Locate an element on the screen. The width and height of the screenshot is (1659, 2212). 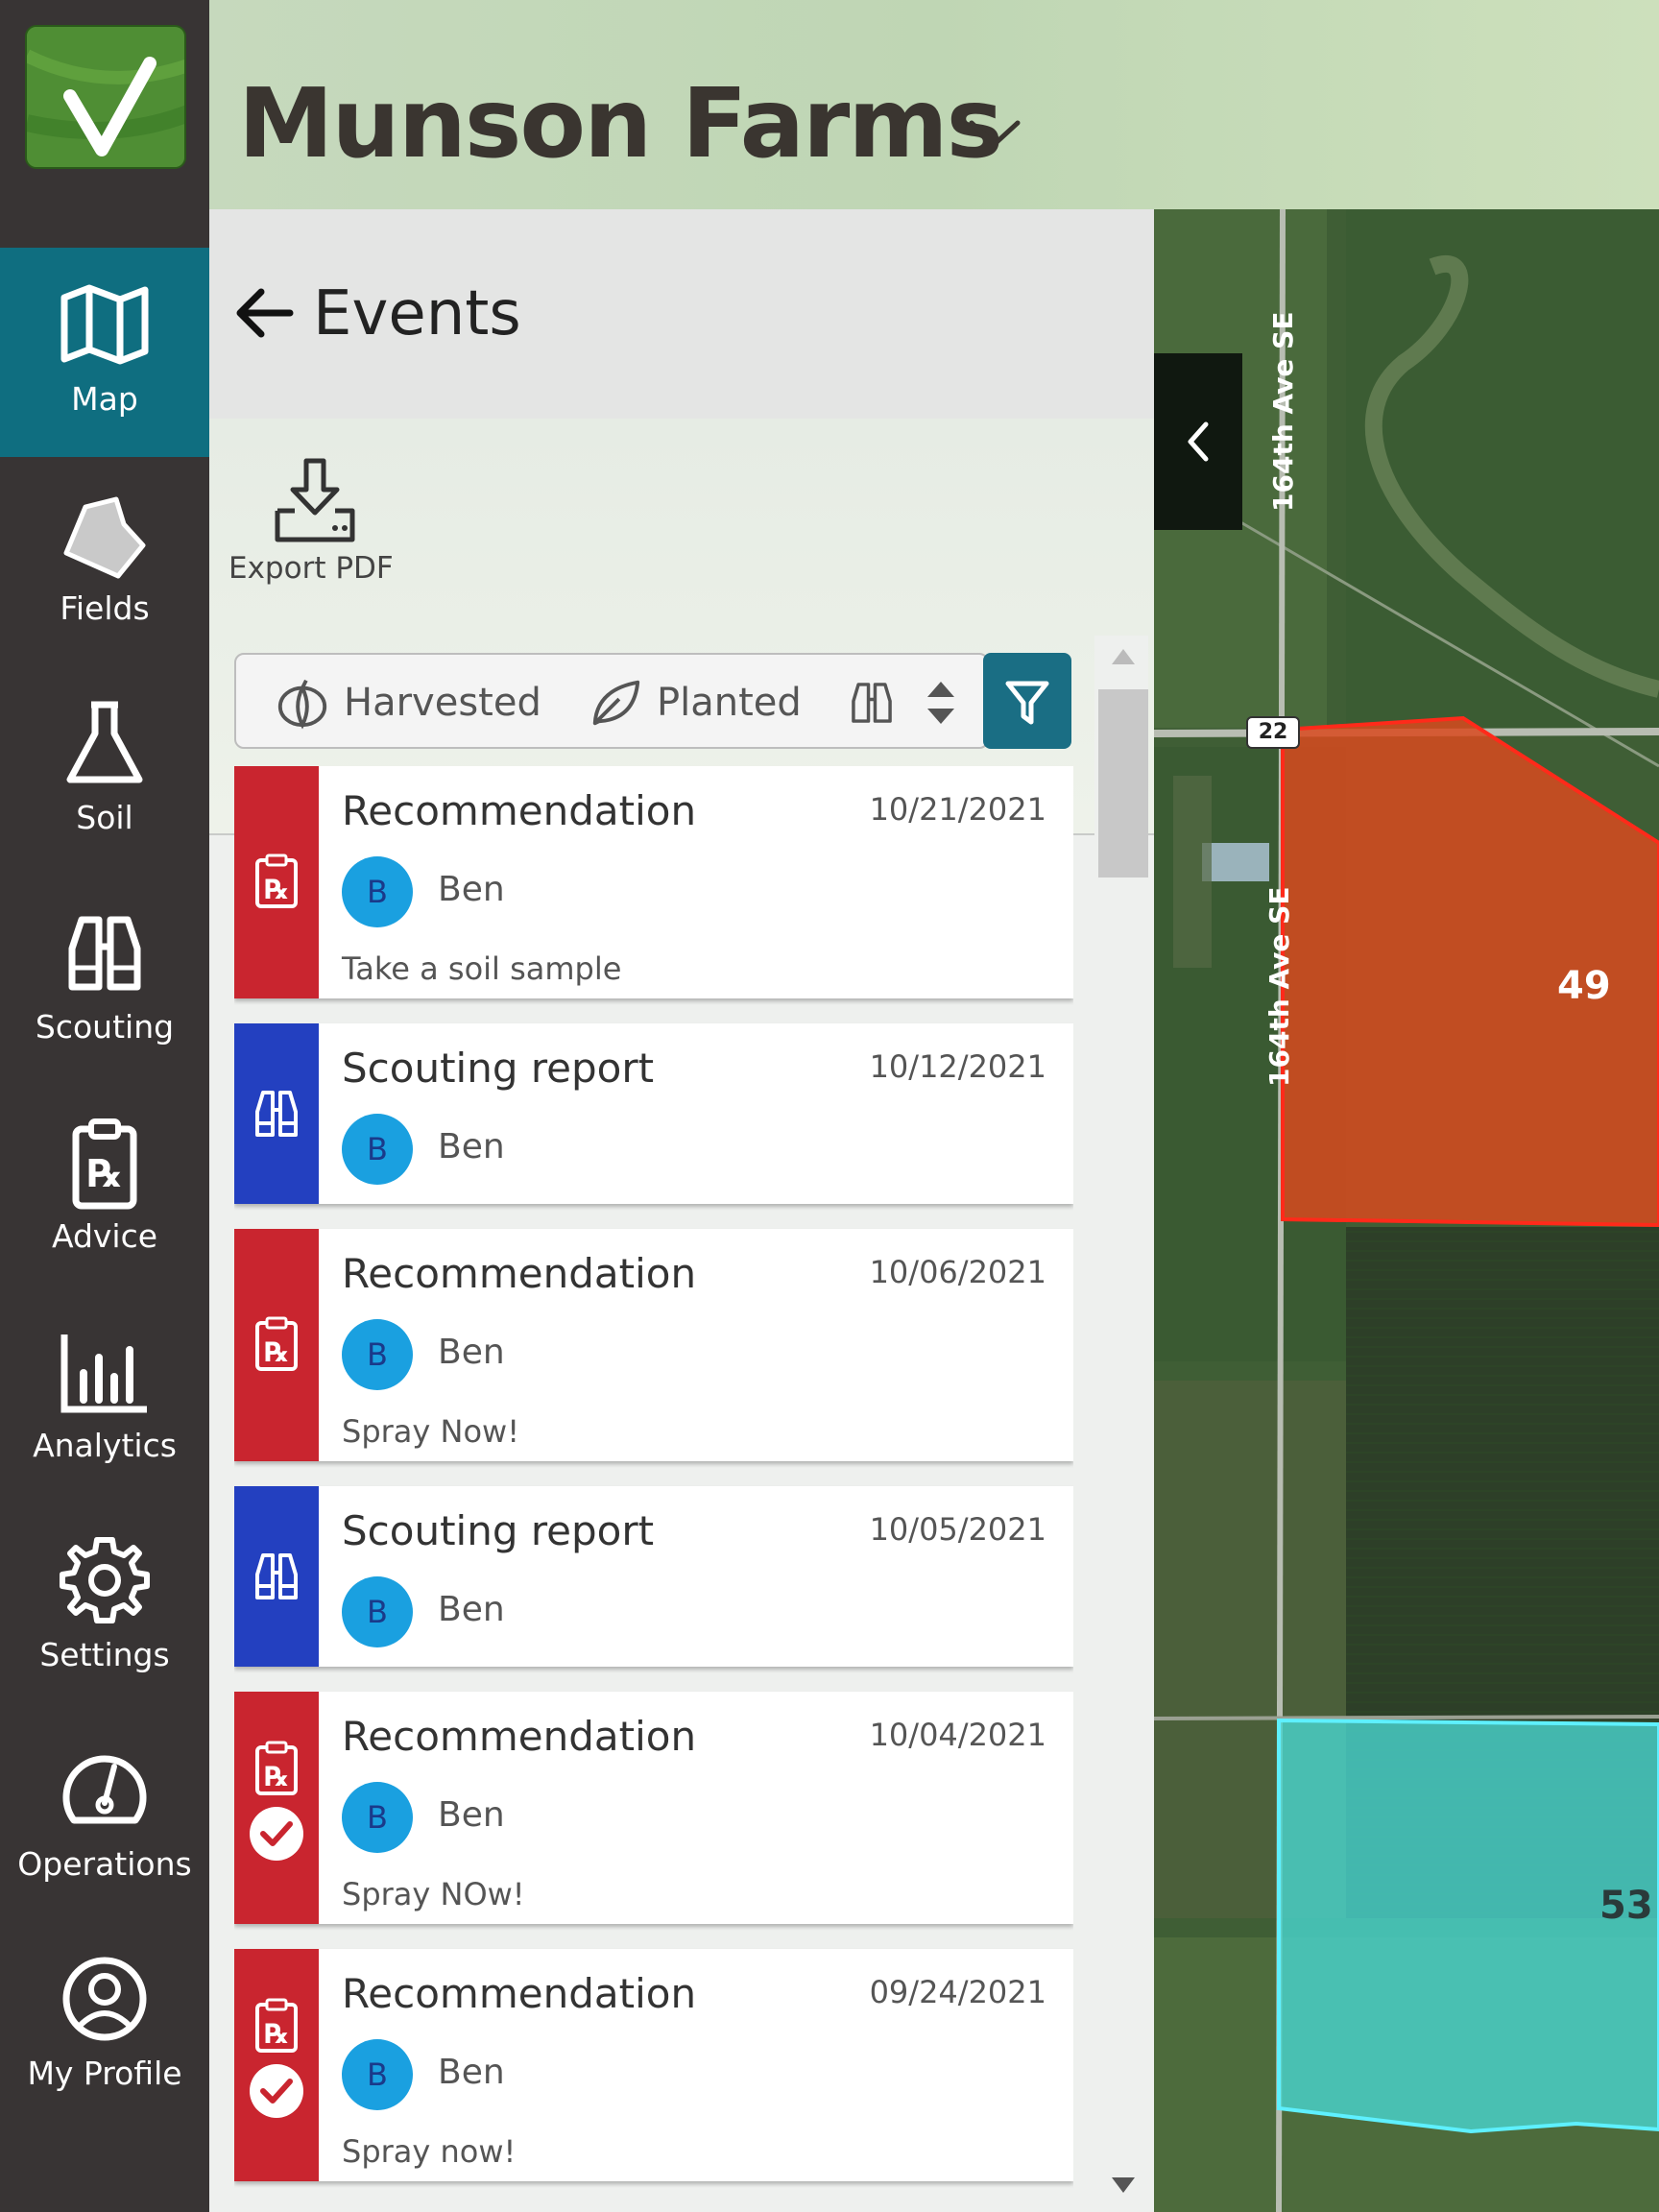
event-note: Take a soil sample is located at coordinates (482, 968).